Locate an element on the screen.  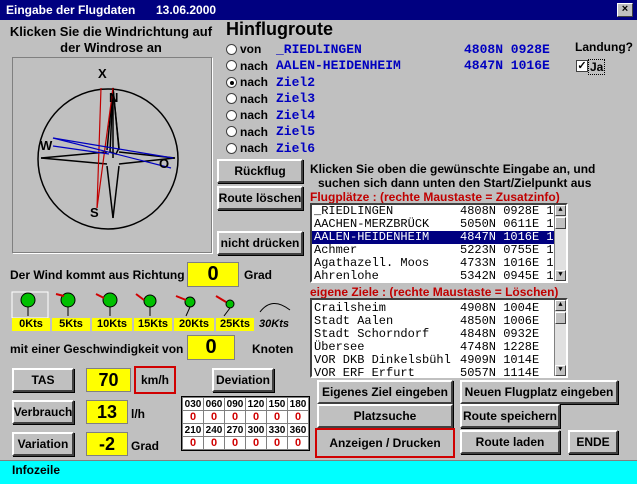
wind-scale-5: 5Kts is located at coordinates (71, 324).